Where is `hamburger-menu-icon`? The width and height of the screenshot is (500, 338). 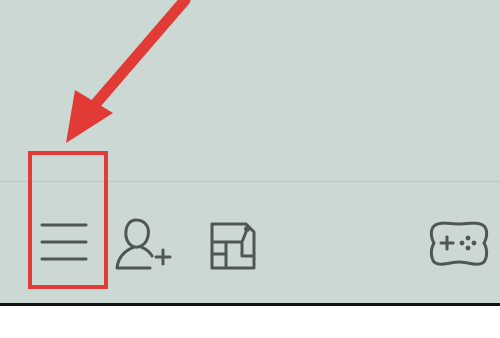
hamburger-menu-icon is located at coordinates (64, 242).